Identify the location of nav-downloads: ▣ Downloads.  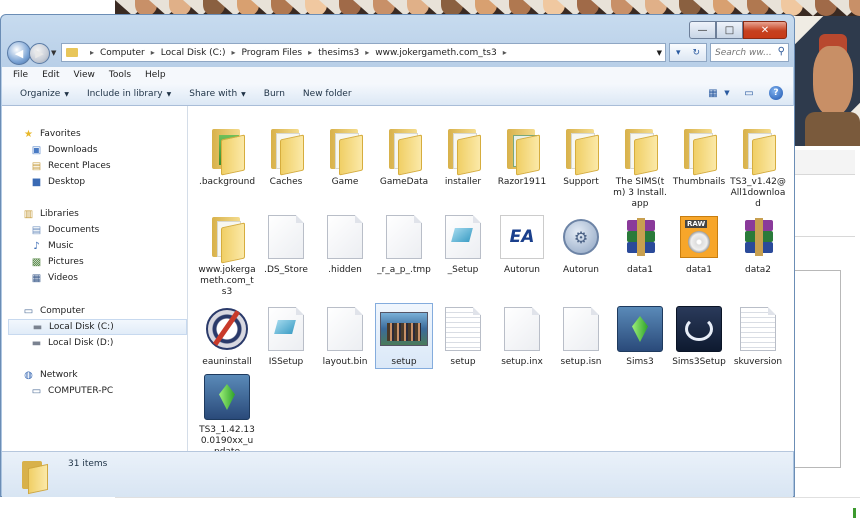
(107, 150).